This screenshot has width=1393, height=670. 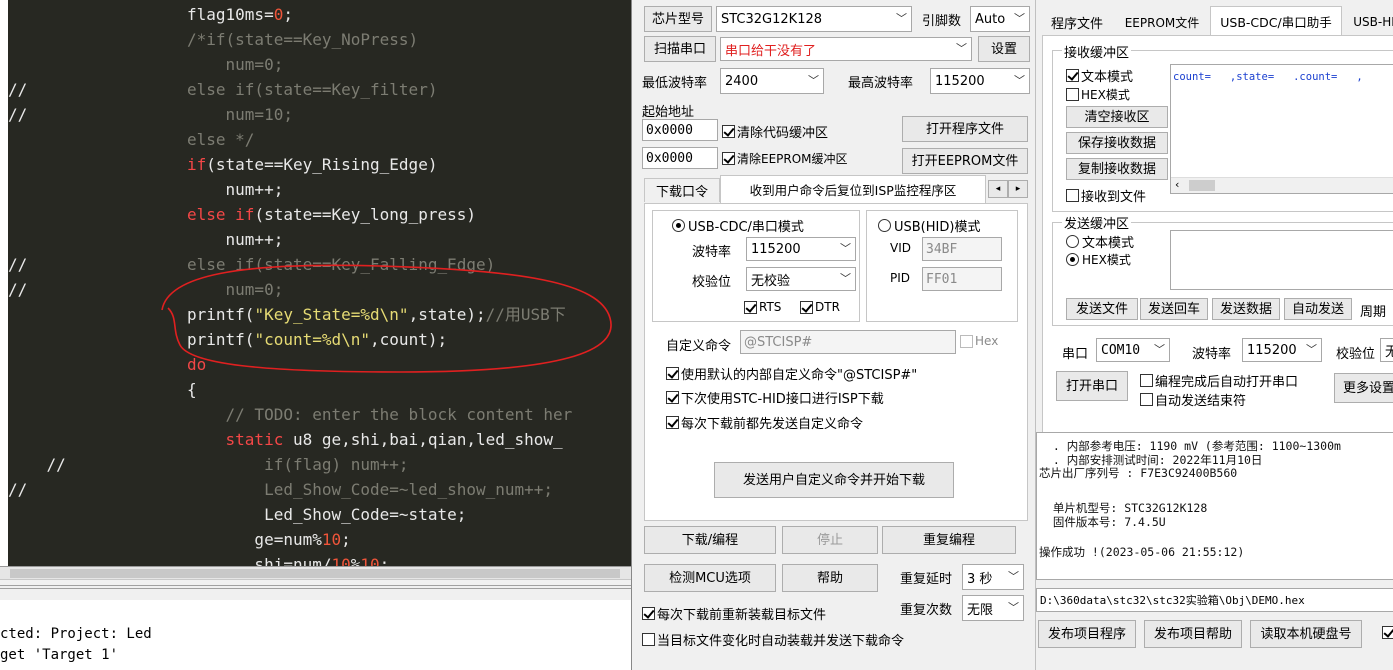 What do you see at coordinates (1000, 19) in the screenshot?
I see `pins-select: Auto ﹀` at bounding box center [1000, 19].